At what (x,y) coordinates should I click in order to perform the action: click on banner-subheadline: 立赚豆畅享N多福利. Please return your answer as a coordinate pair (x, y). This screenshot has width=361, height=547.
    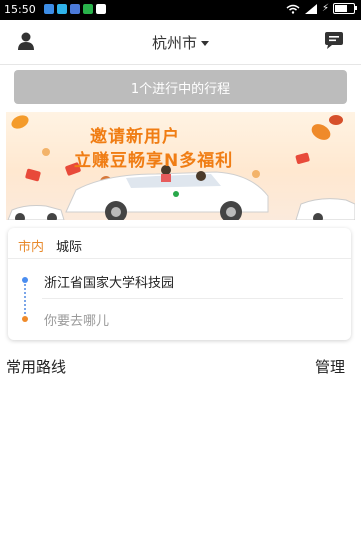
    Looking at the image, I should click on (154, 161).